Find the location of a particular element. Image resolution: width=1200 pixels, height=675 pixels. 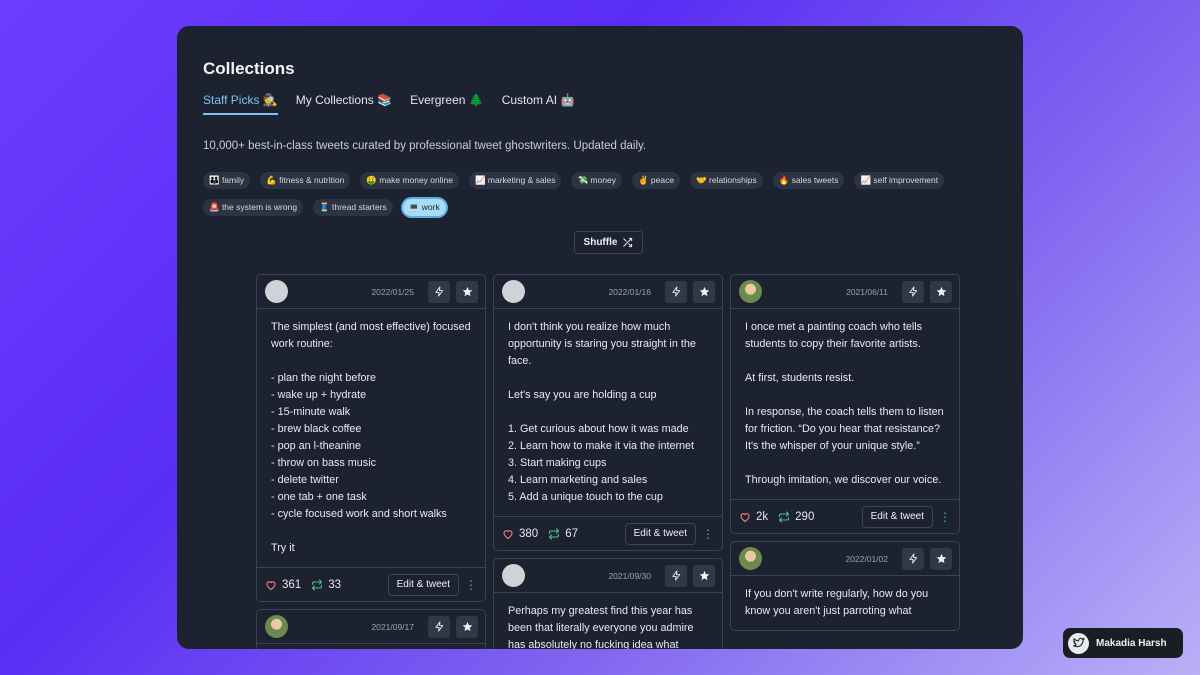

tab-evergreen: Evergreen 🌲 is located at coordinates (447, 104).